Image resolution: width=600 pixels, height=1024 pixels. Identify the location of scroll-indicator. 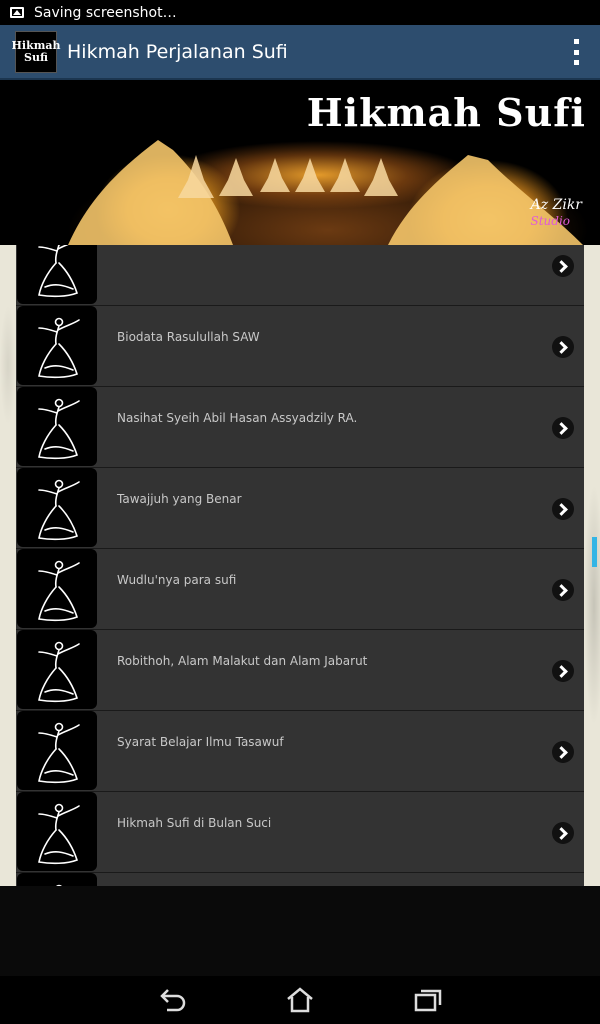
(594, 552).